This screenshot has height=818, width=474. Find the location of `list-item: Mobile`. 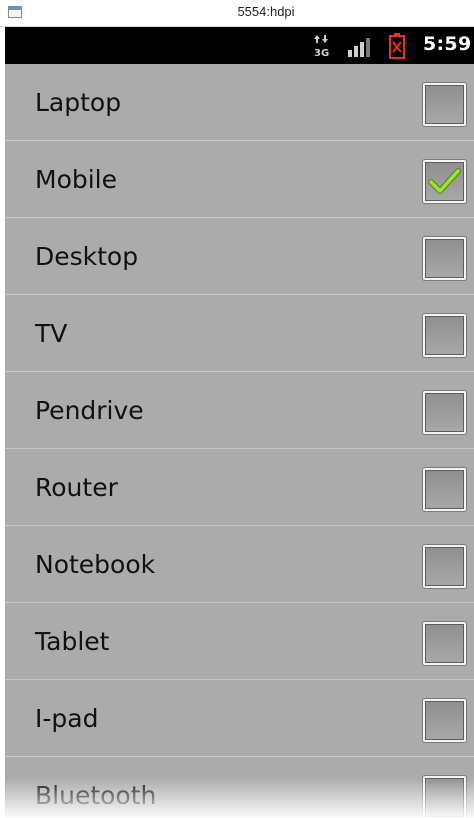

list-item: Mobile is located at coordinates (239, 179).